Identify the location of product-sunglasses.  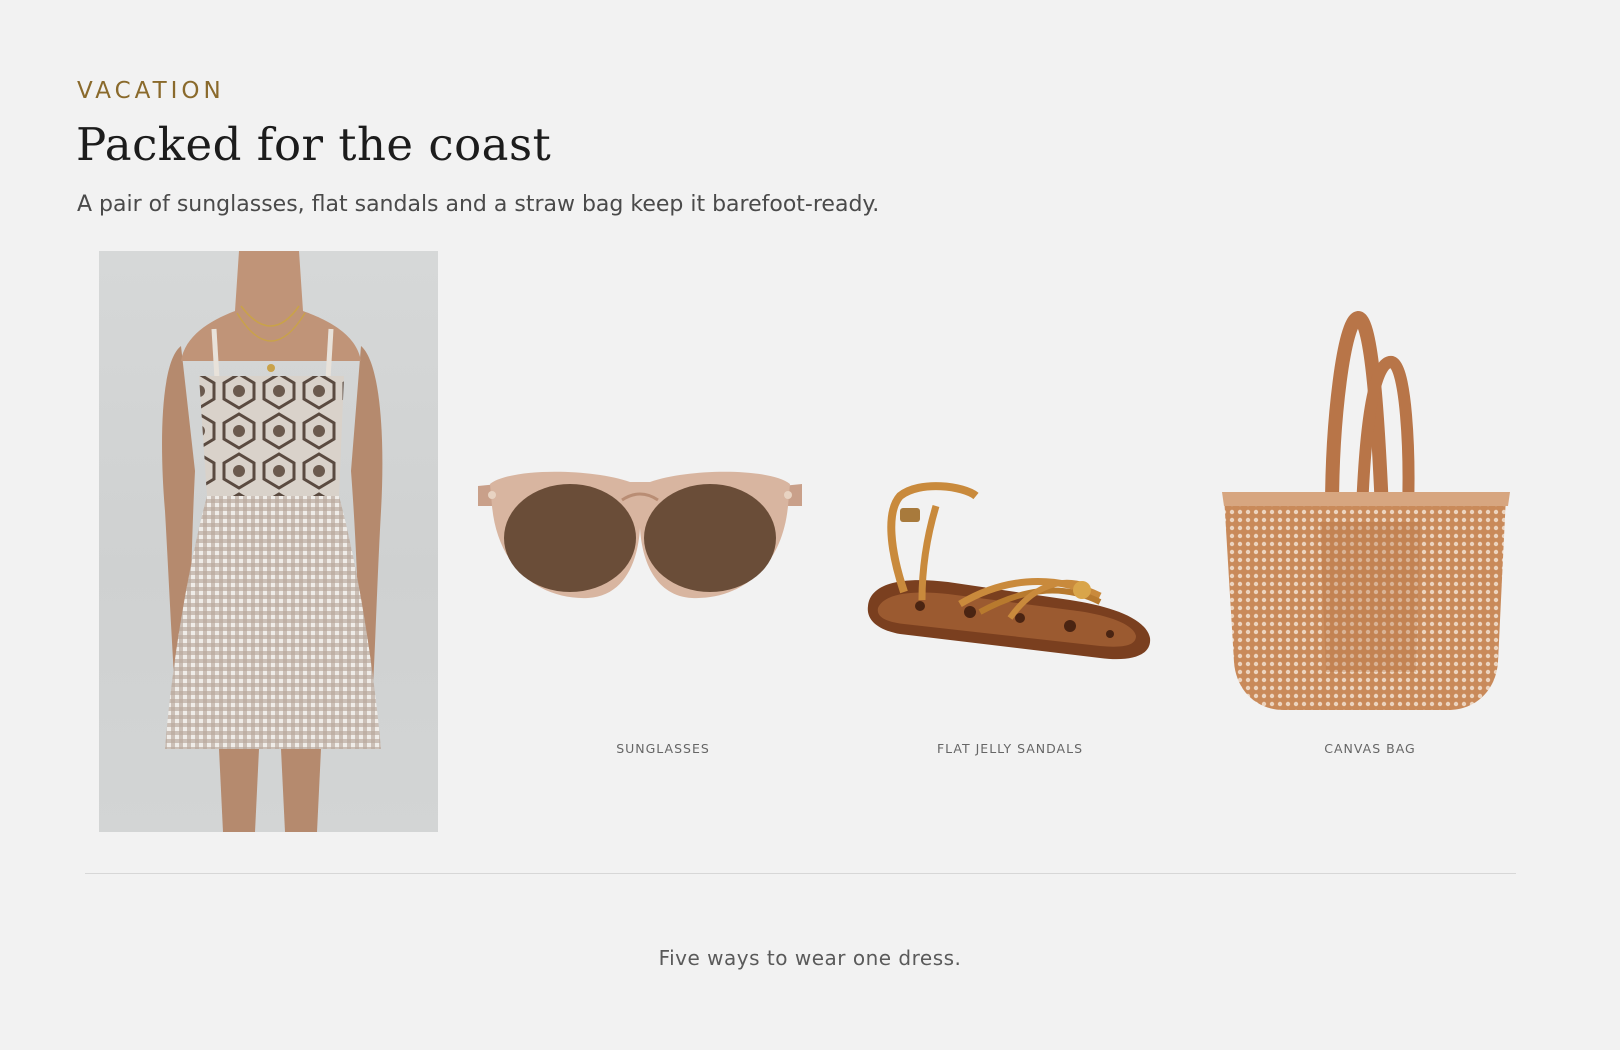
(640, 510).